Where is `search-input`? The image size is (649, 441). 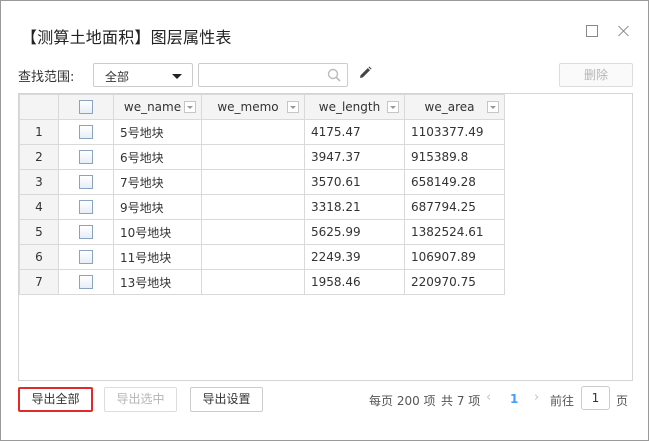
search-input is located at coordinates (263, 75).